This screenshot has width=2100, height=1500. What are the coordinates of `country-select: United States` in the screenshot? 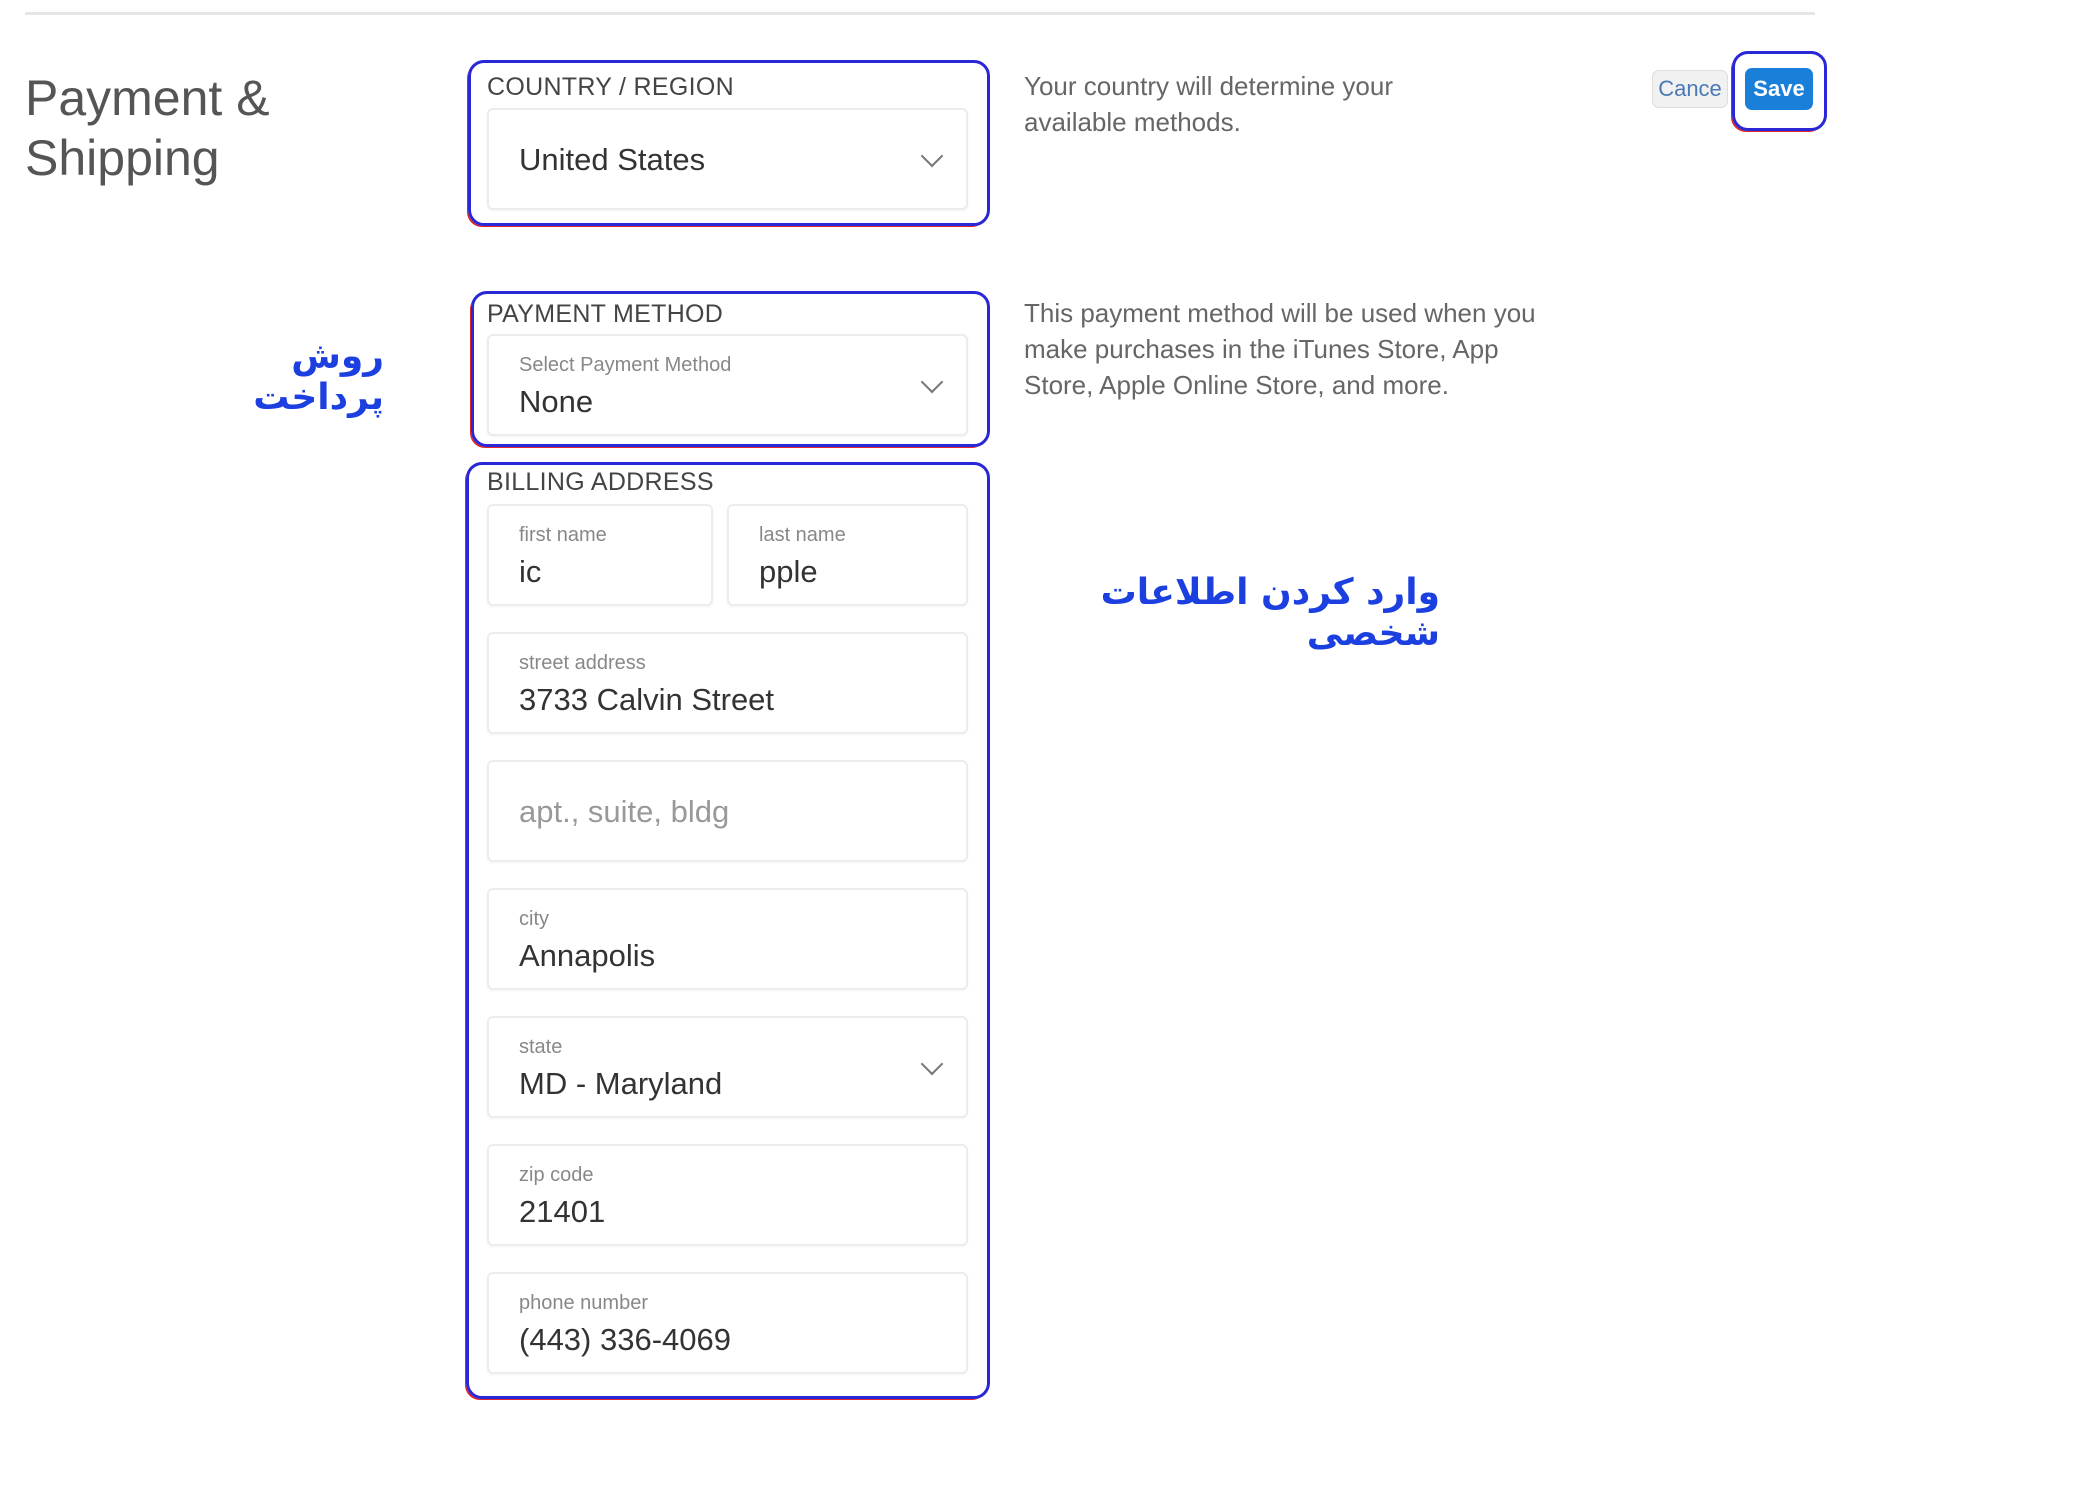 It's located at (727, 159).